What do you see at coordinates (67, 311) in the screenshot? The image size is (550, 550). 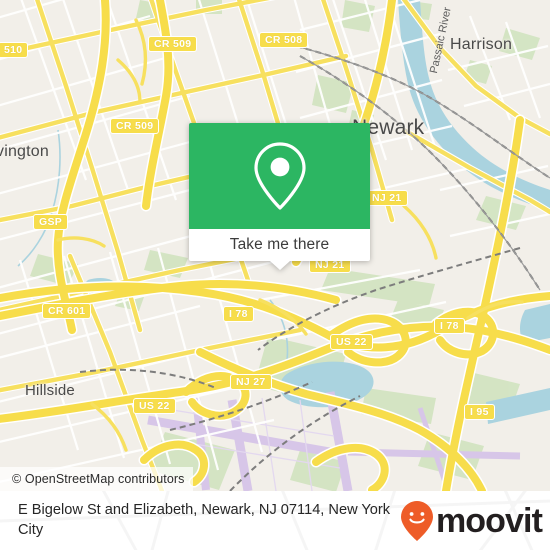 I see `road-shield: CR 601` at bounding box center [67, 311].